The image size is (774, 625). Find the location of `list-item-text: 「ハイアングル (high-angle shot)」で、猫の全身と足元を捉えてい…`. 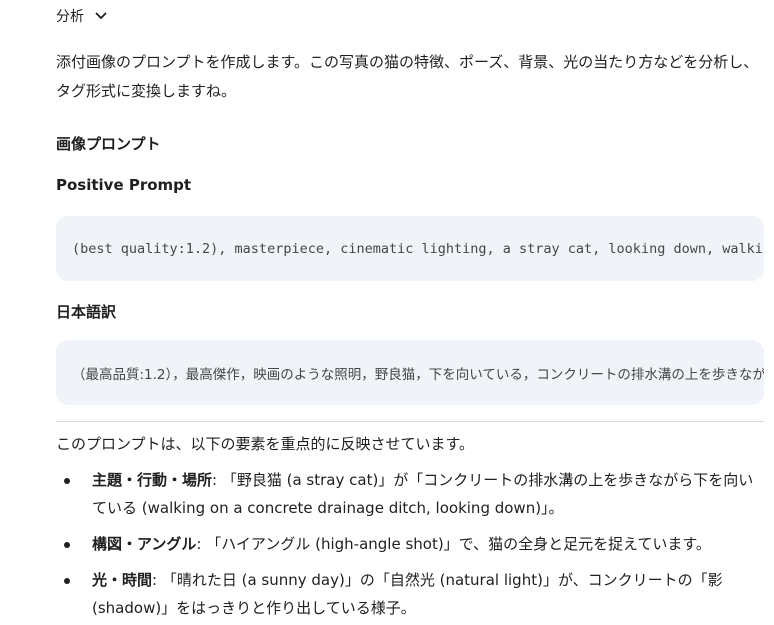

list-item-text: 「ハイアングル (high-angle shot)」で、猫の全身と足元を捉えてい… is located at coordinates (458, 544).